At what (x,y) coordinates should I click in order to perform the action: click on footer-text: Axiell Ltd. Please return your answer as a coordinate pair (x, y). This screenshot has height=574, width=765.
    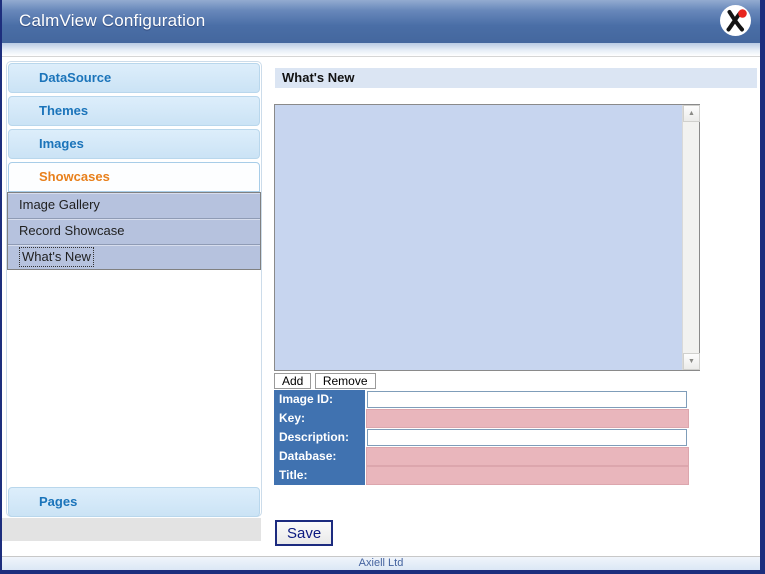
    Looking at the image, I should click on (381, 563).